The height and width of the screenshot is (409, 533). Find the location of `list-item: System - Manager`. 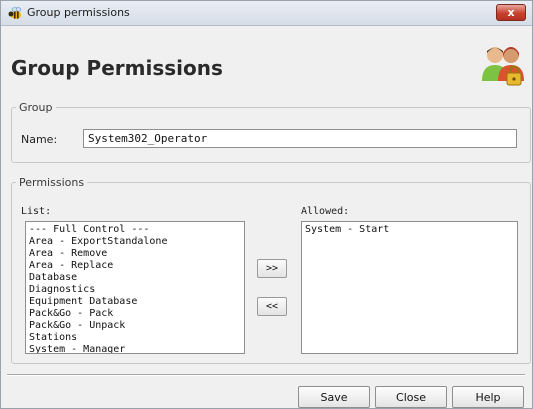

list-item: System - Manager is located at coordinates (135, 348).